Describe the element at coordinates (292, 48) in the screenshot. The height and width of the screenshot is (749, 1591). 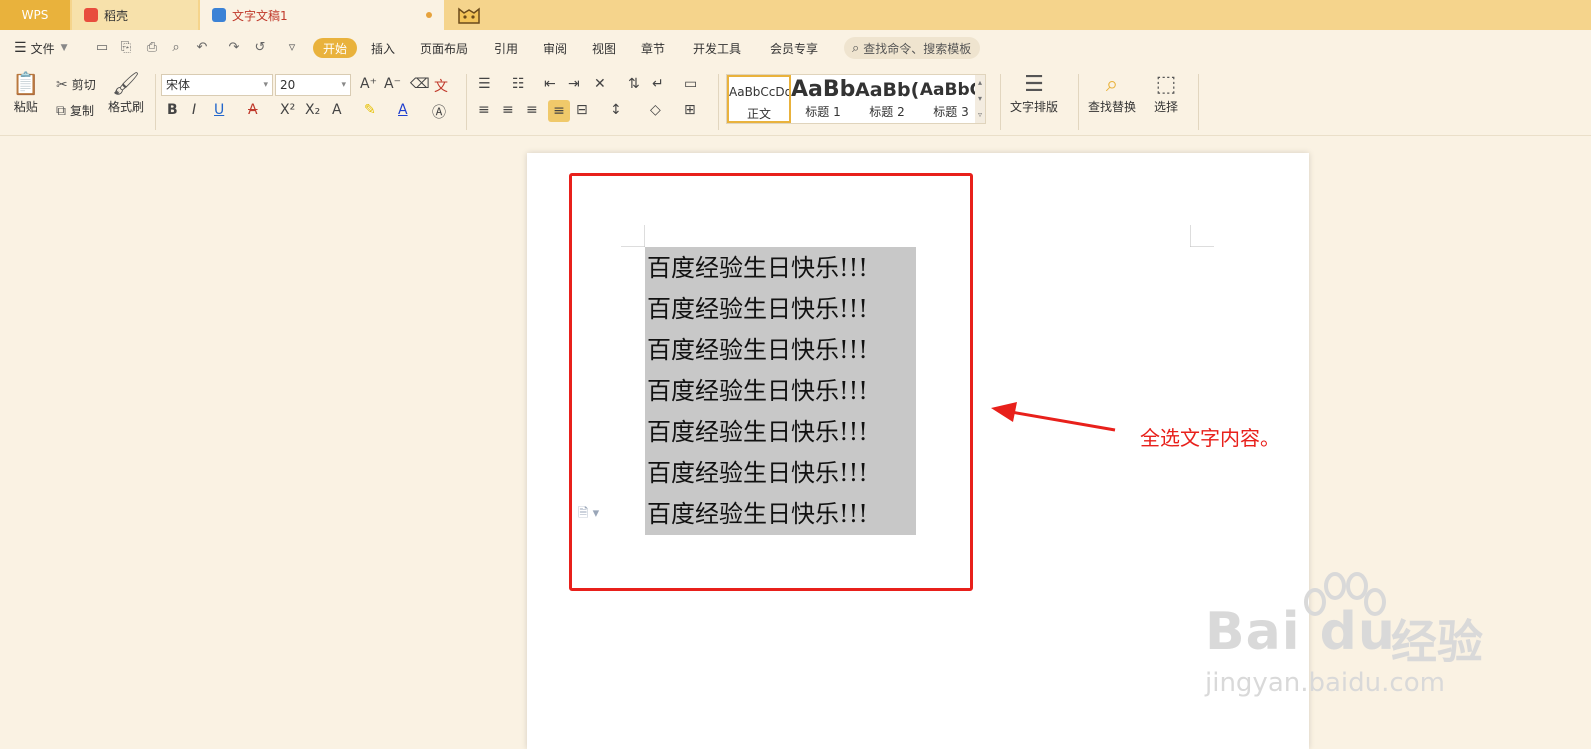
I see `customize-toolbar-icon: ▿` at that location.